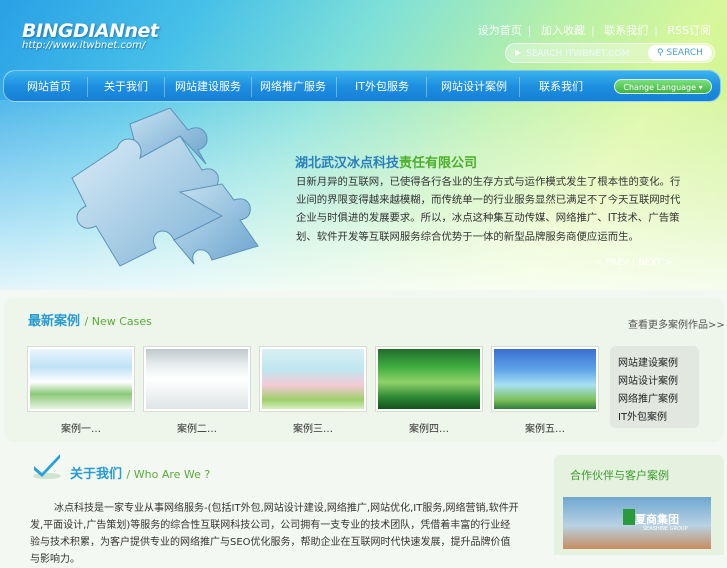 The height and width of the screenshot is (568, 727). I want to click on change-language-select: Change Language ▾, so click(663, 86).